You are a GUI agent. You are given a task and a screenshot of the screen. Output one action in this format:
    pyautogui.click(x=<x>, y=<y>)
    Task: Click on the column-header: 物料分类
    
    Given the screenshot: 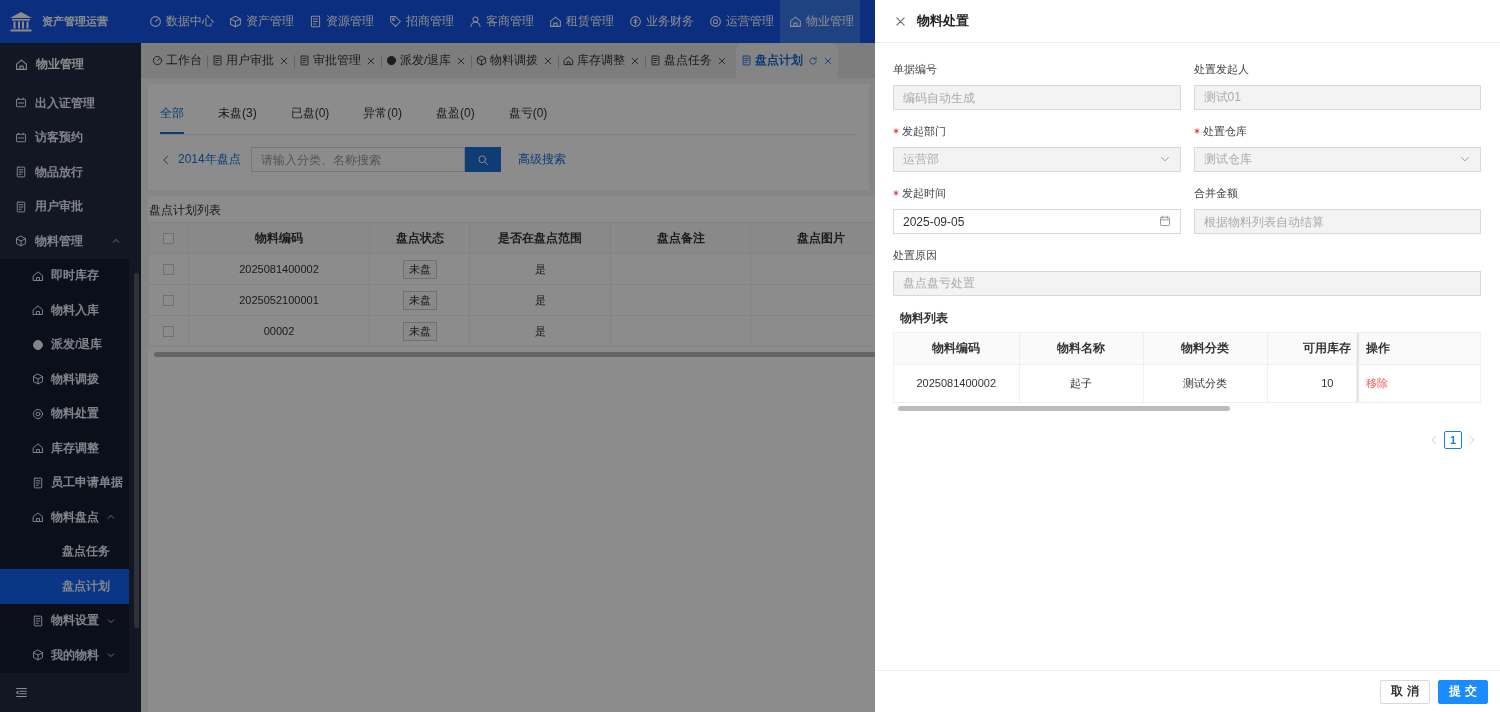 What is the action you would take?
    pyautogui.click(x=1205, y=348)
    